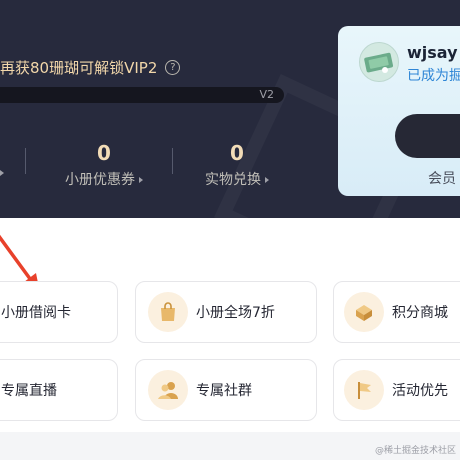  I want to click on stat-exchange: 0 实物兑换, so click(237, 165).